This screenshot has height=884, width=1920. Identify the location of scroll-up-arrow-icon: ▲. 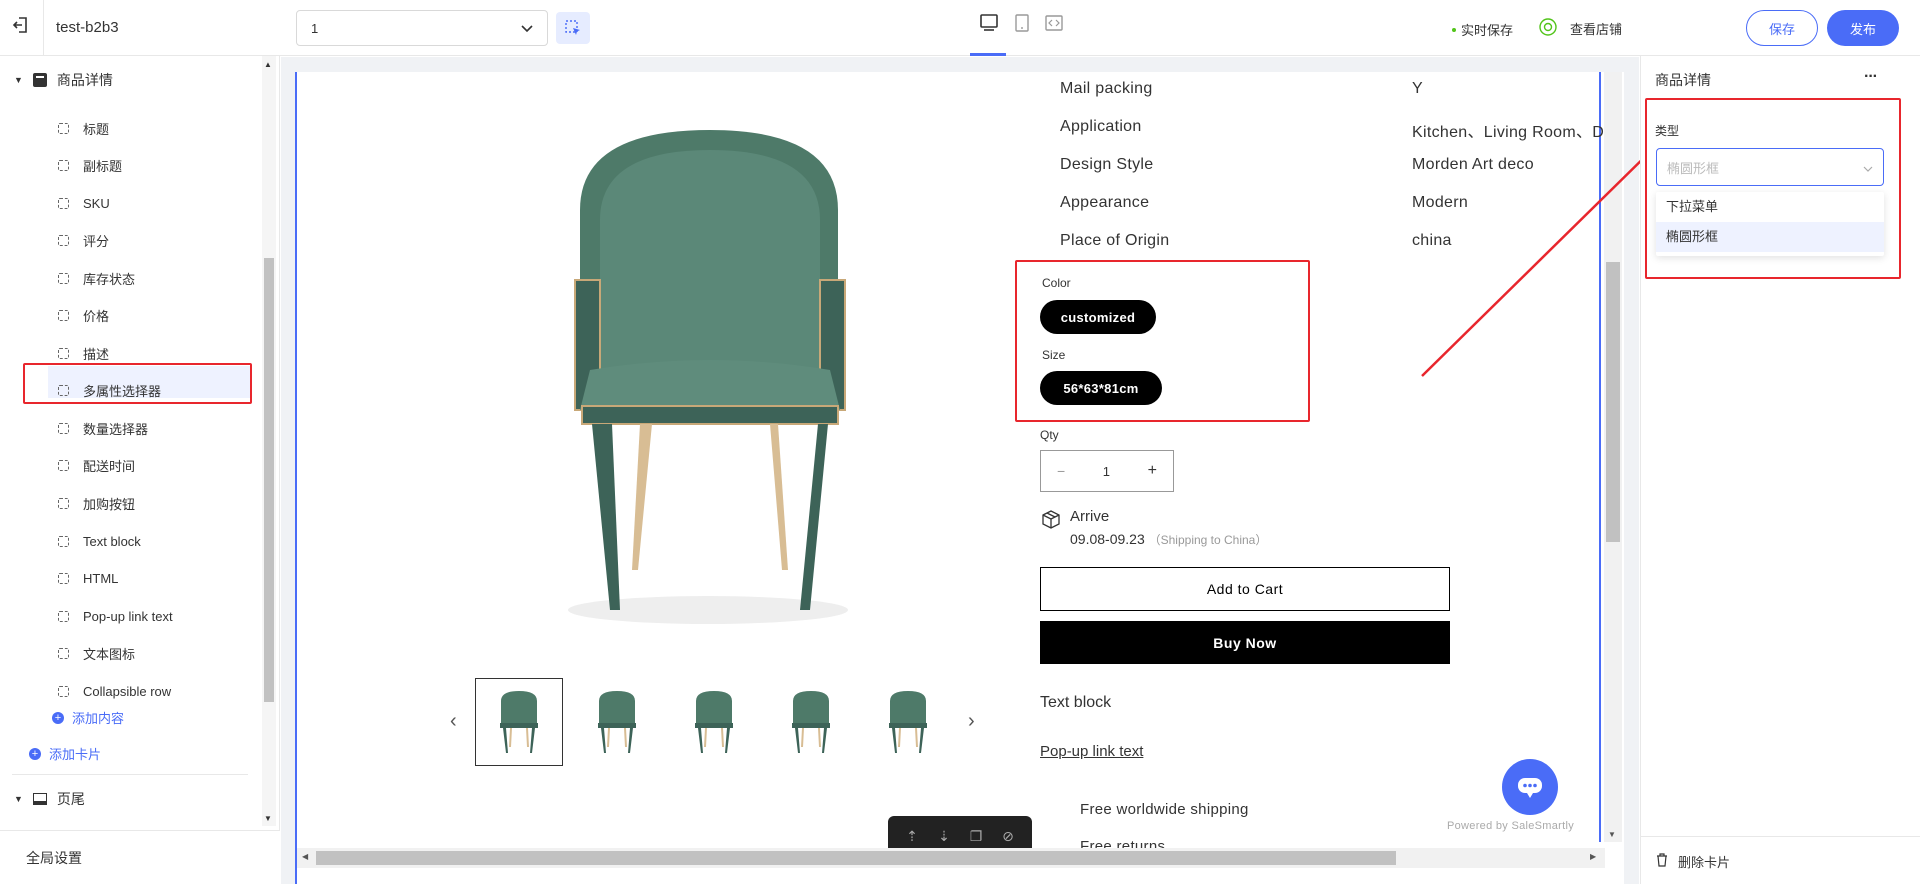
(268, 64).